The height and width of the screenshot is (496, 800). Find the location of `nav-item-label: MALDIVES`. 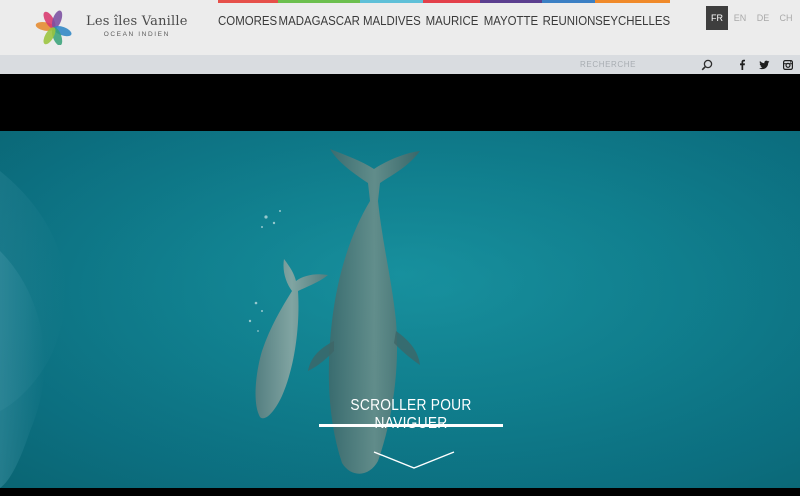

nav-item-label: MALDIVES is located at coordinates (391, 20).